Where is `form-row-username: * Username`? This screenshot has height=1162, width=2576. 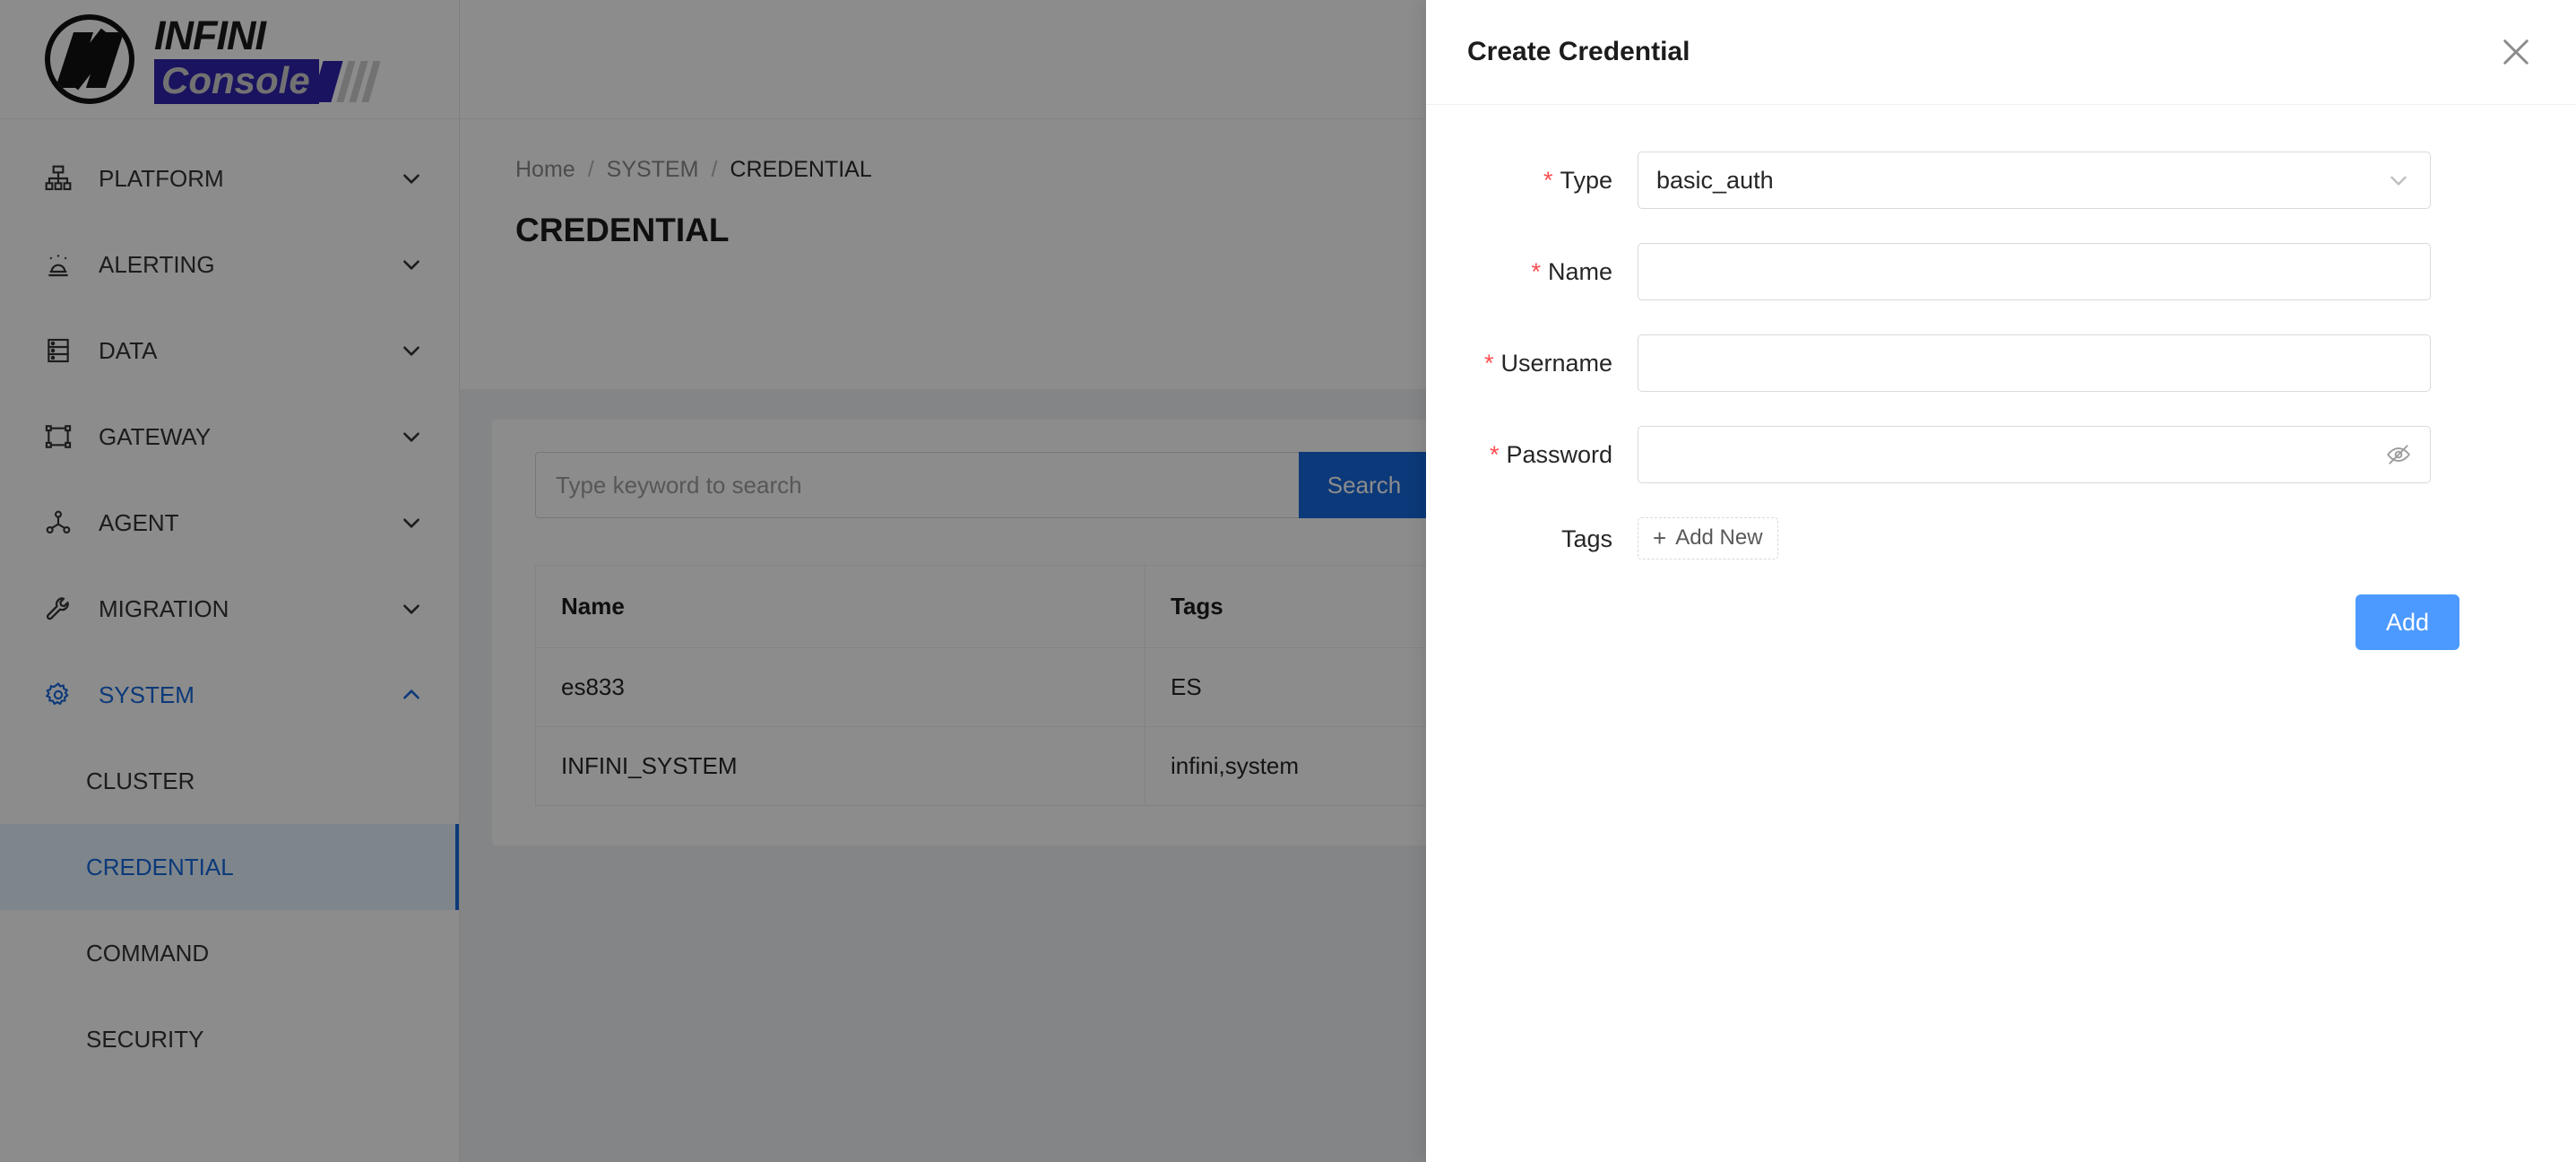 form-row-username: * Username is located at coordinates (2001, 363).